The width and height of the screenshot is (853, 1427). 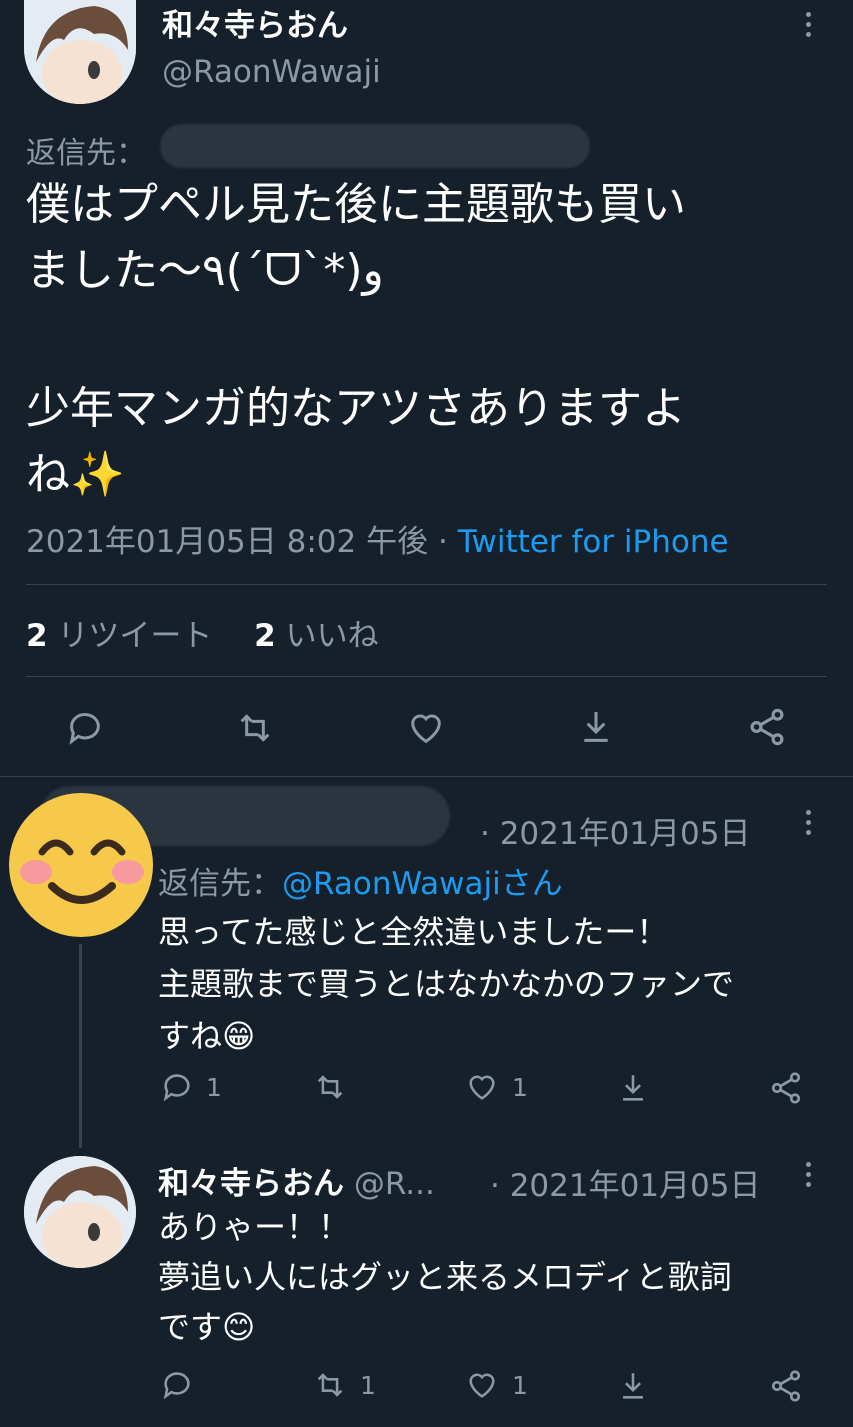 I want to click on reply-action: 1, so click(x=191, y=1087).